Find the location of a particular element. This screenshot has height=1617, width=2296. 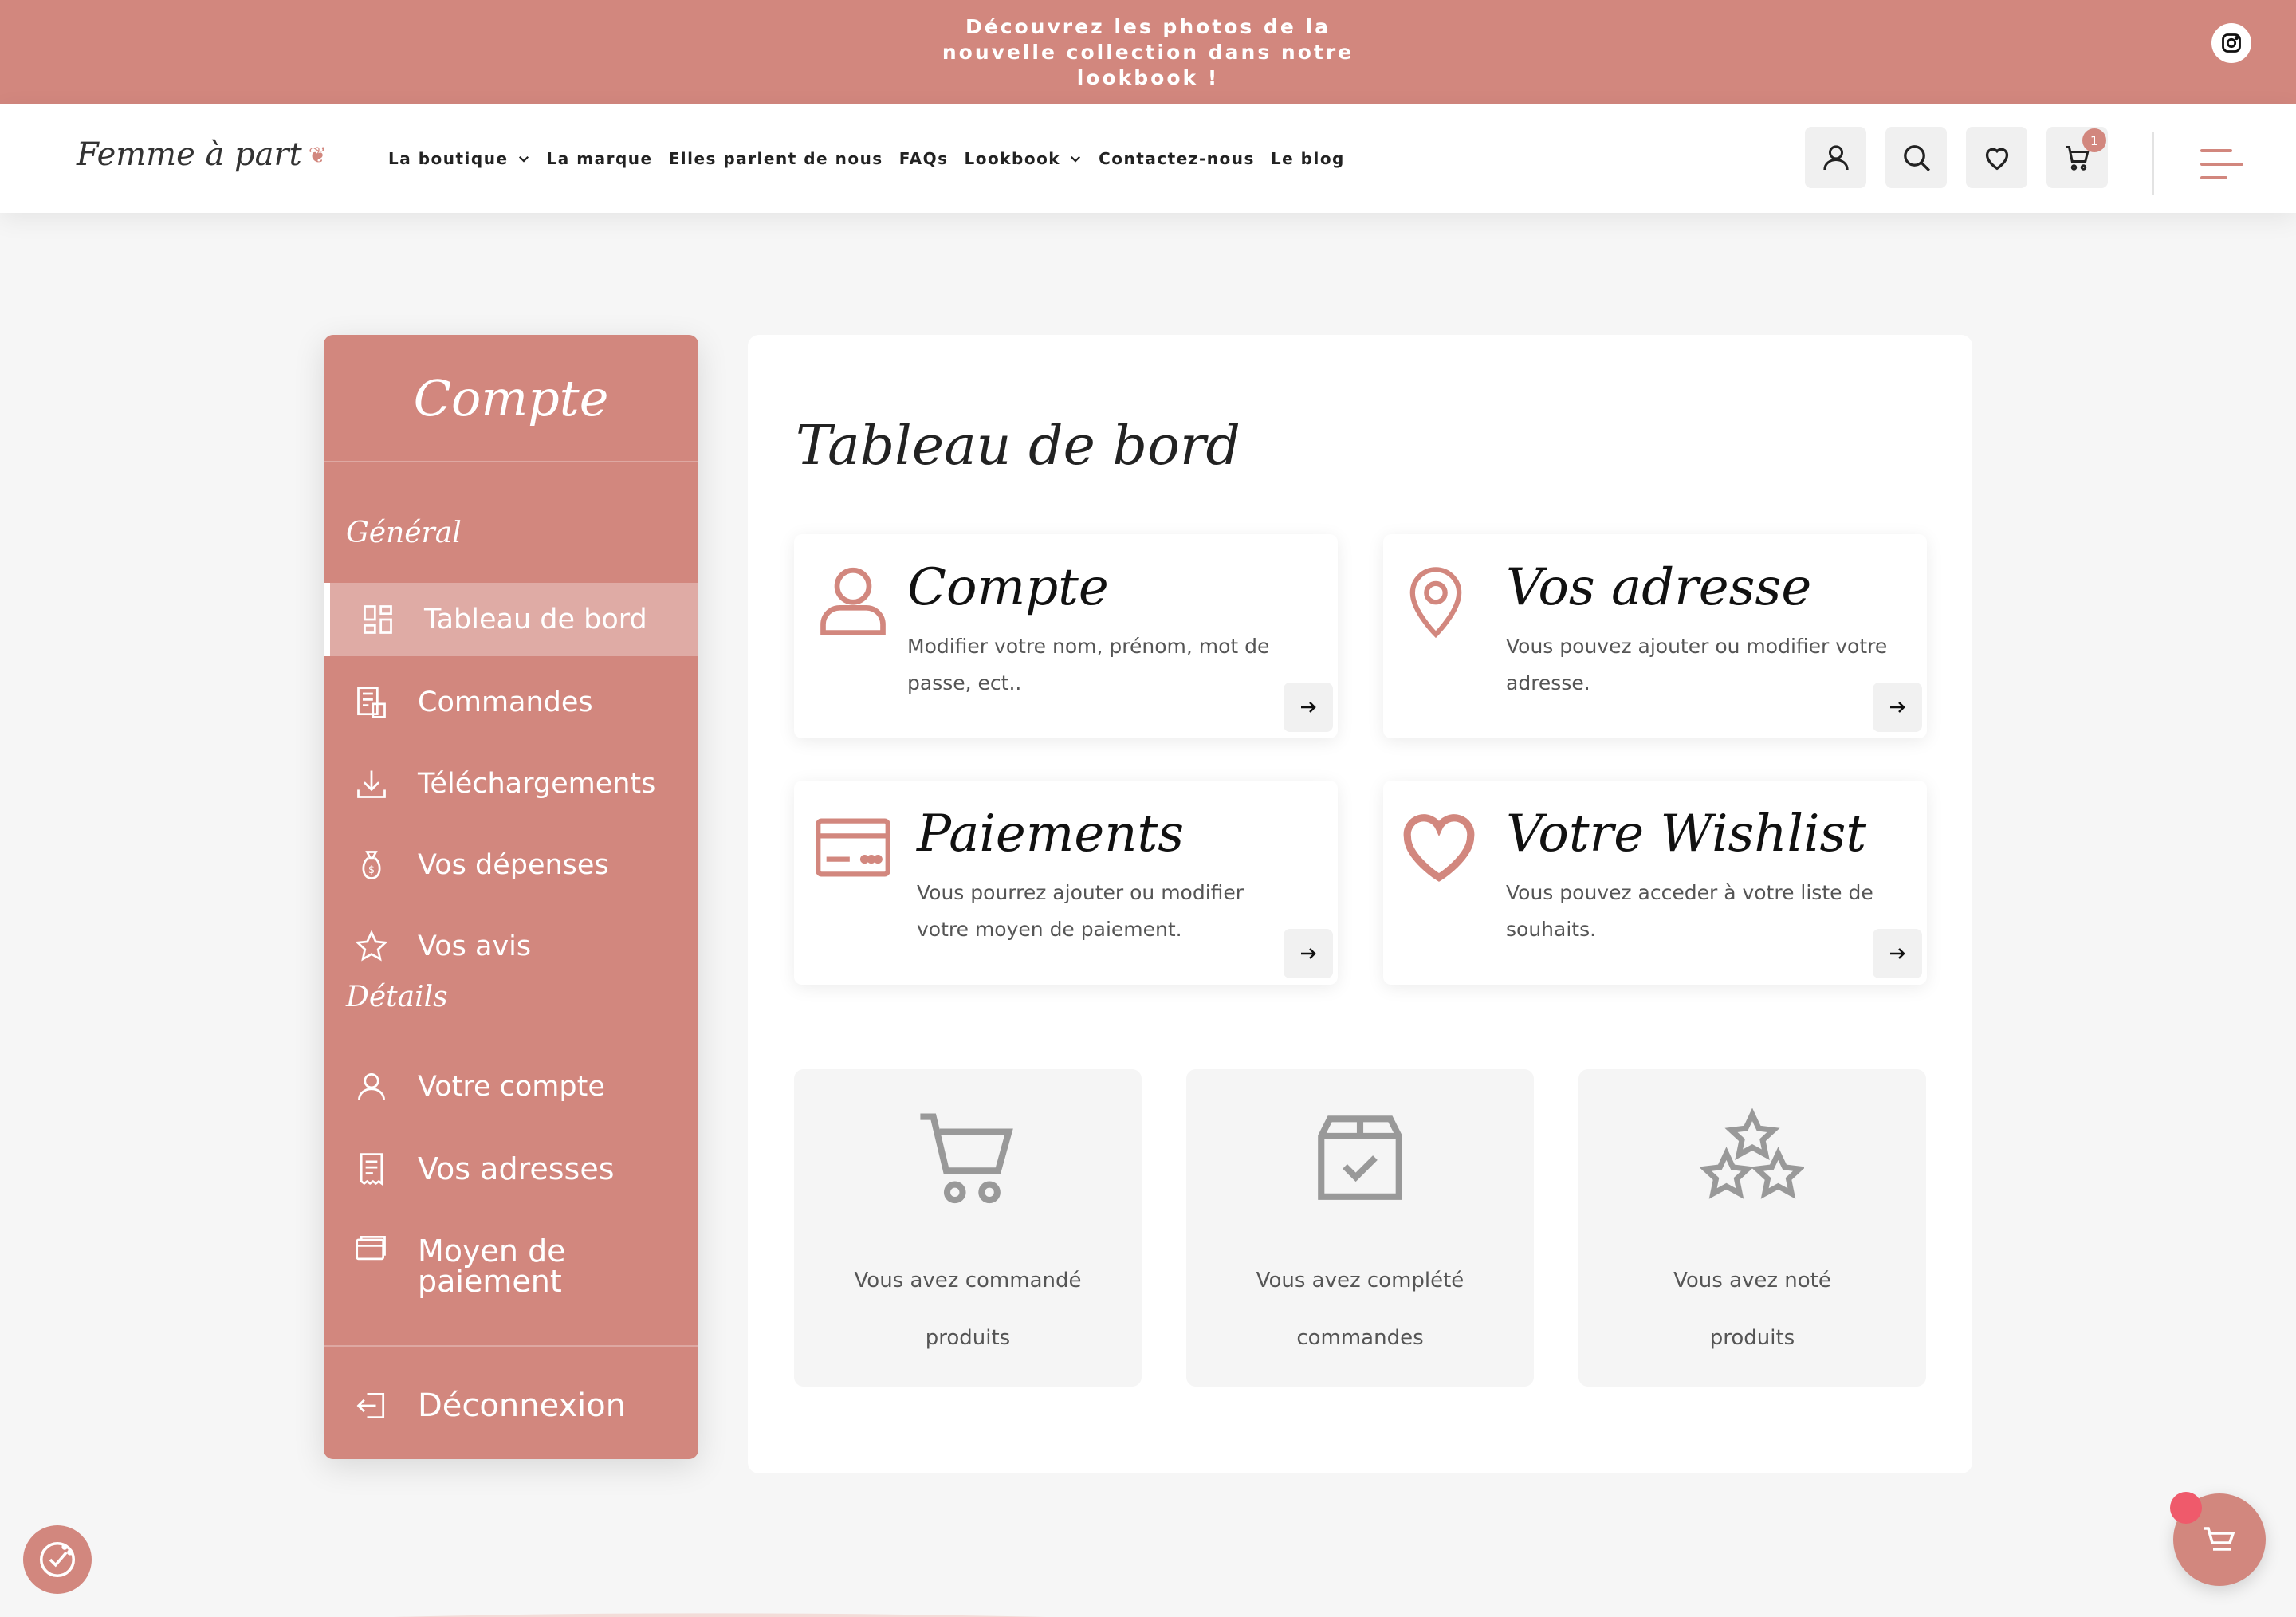

nav-la-boutique: La boutique is located at coordinates (459, 159).